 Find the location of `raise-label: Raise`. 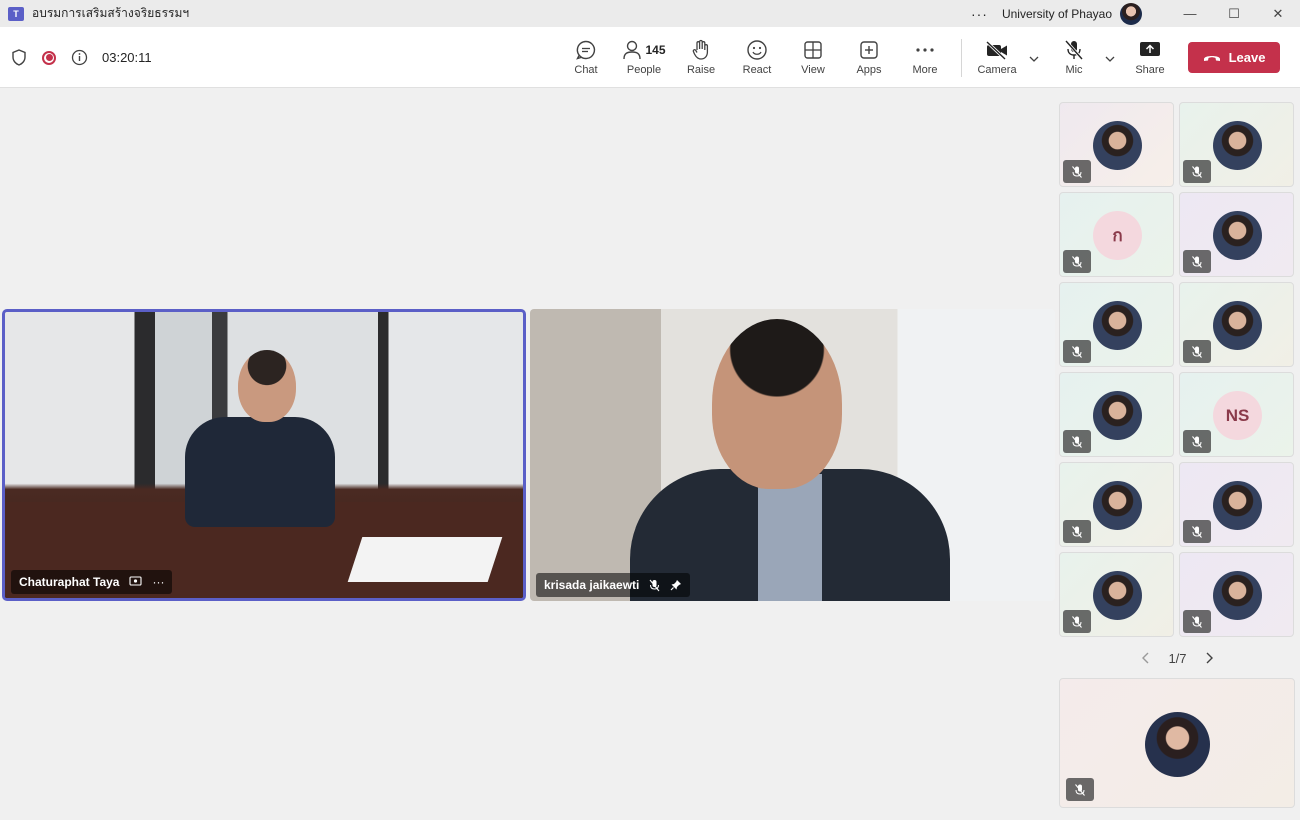

raise-label: Raise is located at coordinates (701, 70).